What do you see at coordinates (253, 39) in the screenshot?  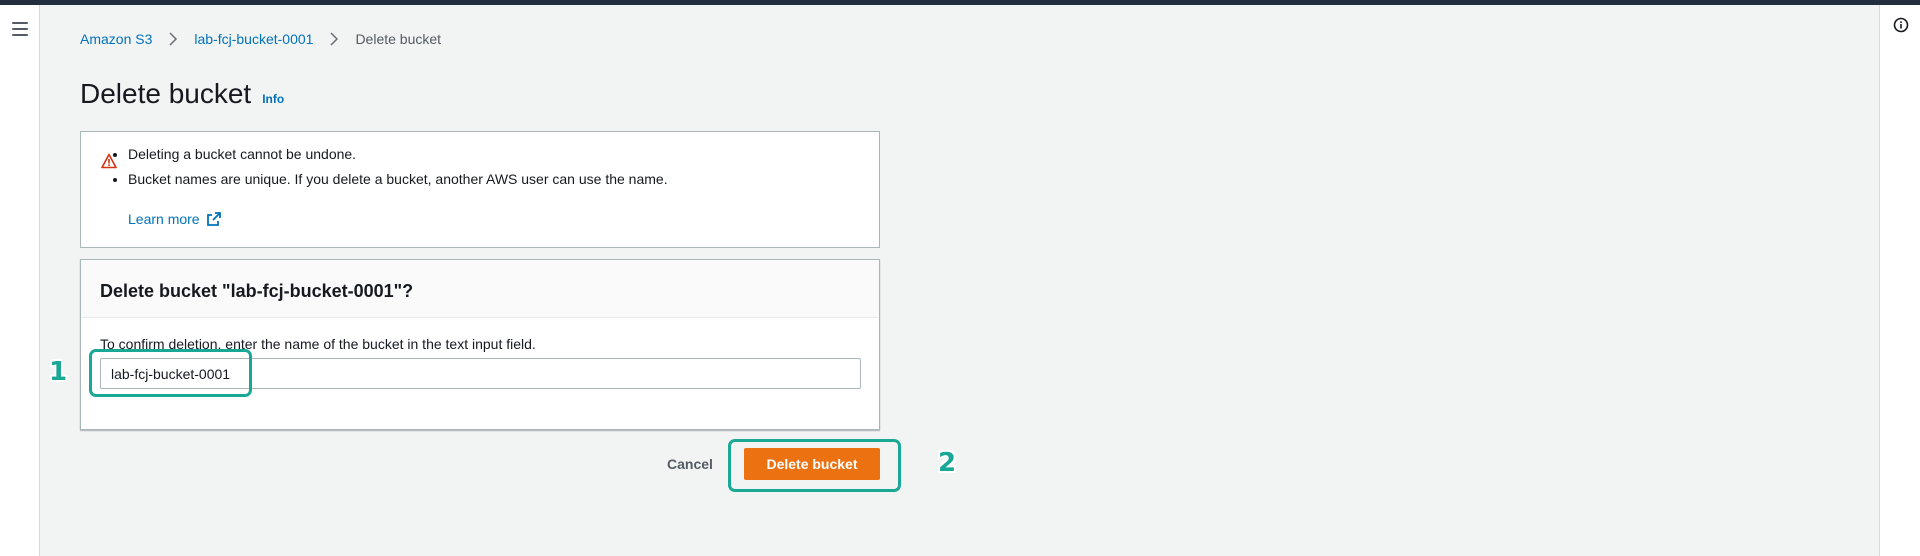 I see `breadcrumb-bucket: lab-fcj-bucket-0001` at bounding box center [253, 39].